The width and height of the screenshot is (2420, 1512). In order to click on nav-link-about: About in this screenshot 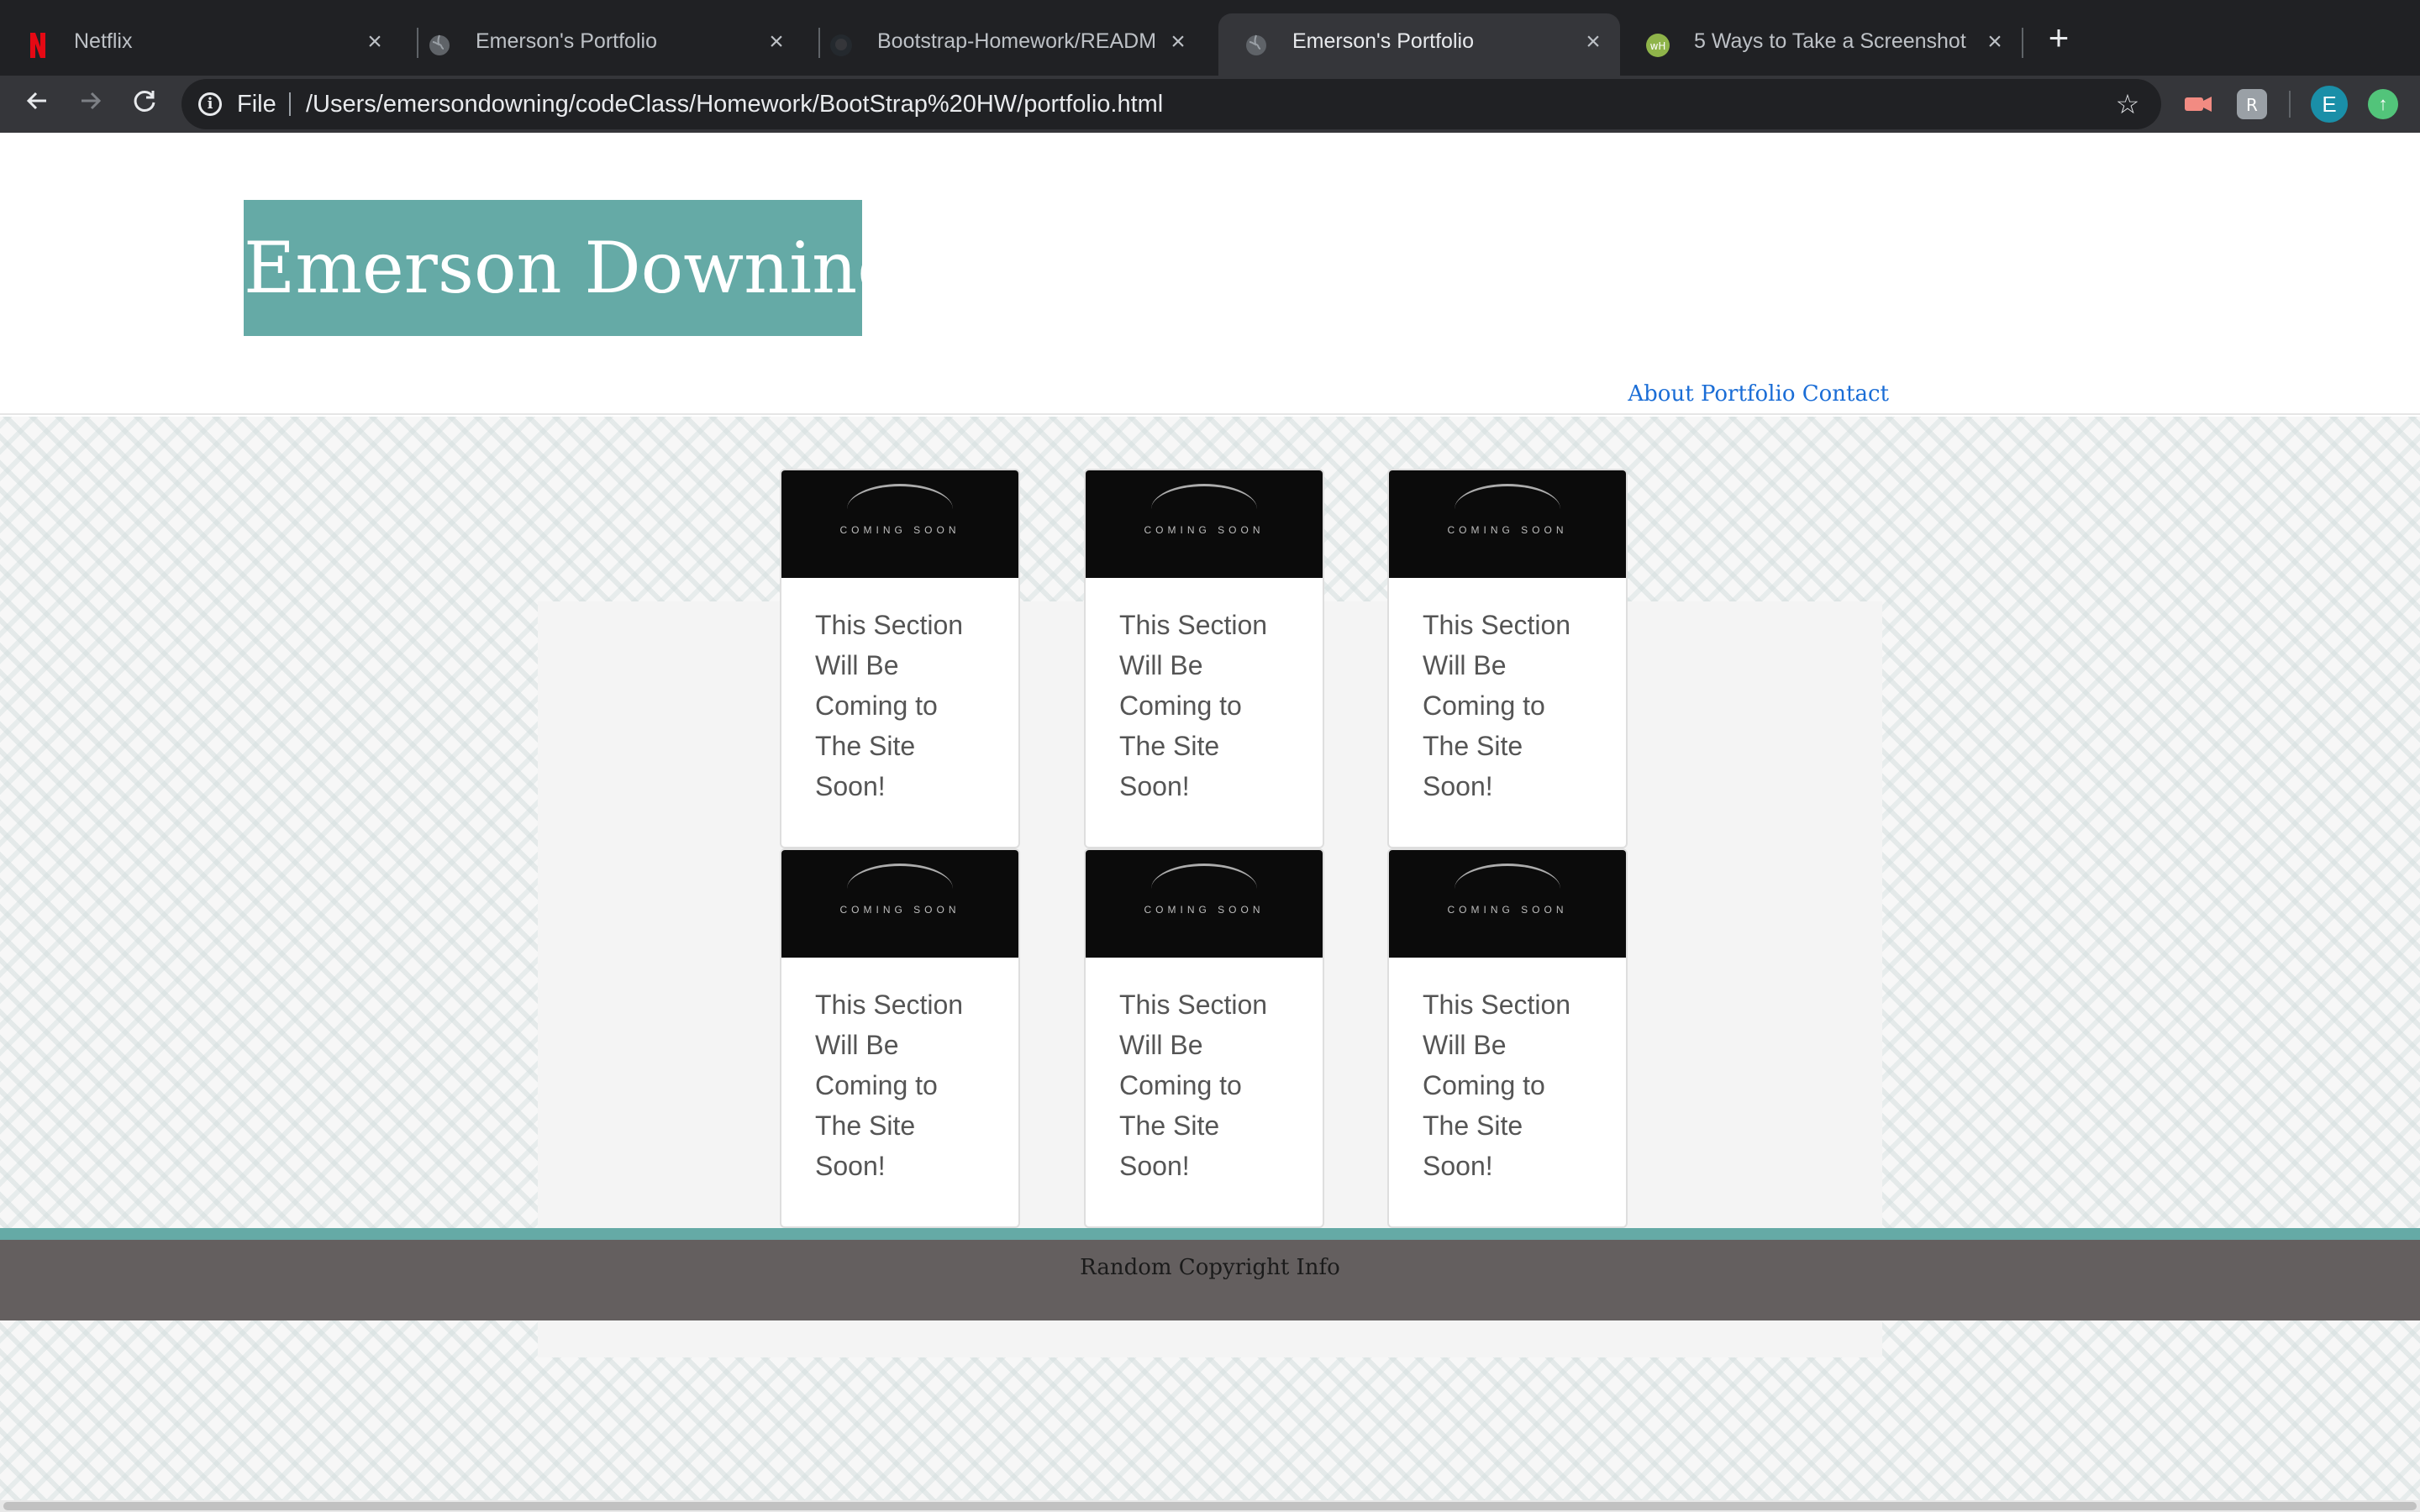, I will do `click(1660, 394)`.